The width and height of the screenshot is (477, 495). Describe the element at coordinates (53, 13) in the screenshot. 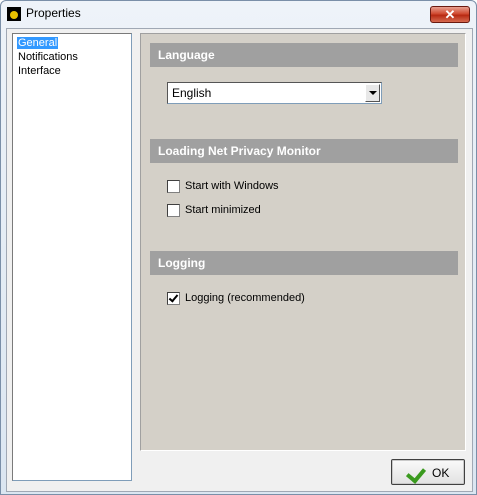

I see `window-title: Properties` at that location.